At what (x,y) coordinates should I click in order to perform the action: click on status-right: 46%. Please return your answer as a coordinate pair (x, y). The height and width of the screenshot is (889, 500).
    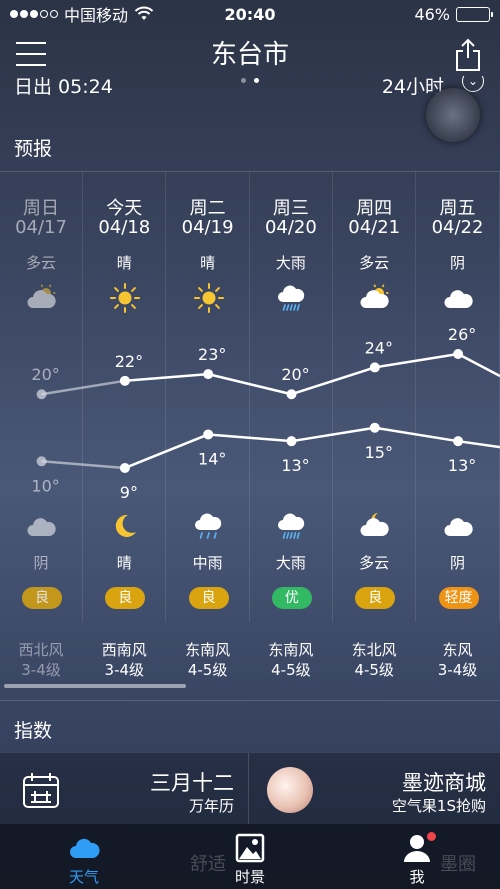
    Looking at the image, I should click on (453, 14).